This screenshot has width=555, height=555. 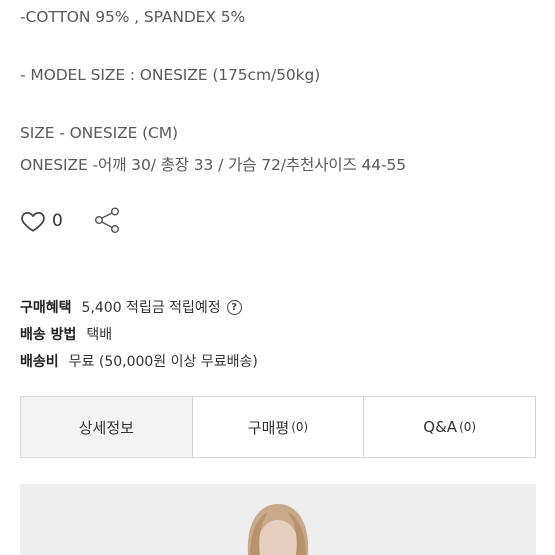 What do you see at coordinates (300, 427) in the screenshot?
I see `tab-reviews-count: (0)` at bounding box center [300, 427].